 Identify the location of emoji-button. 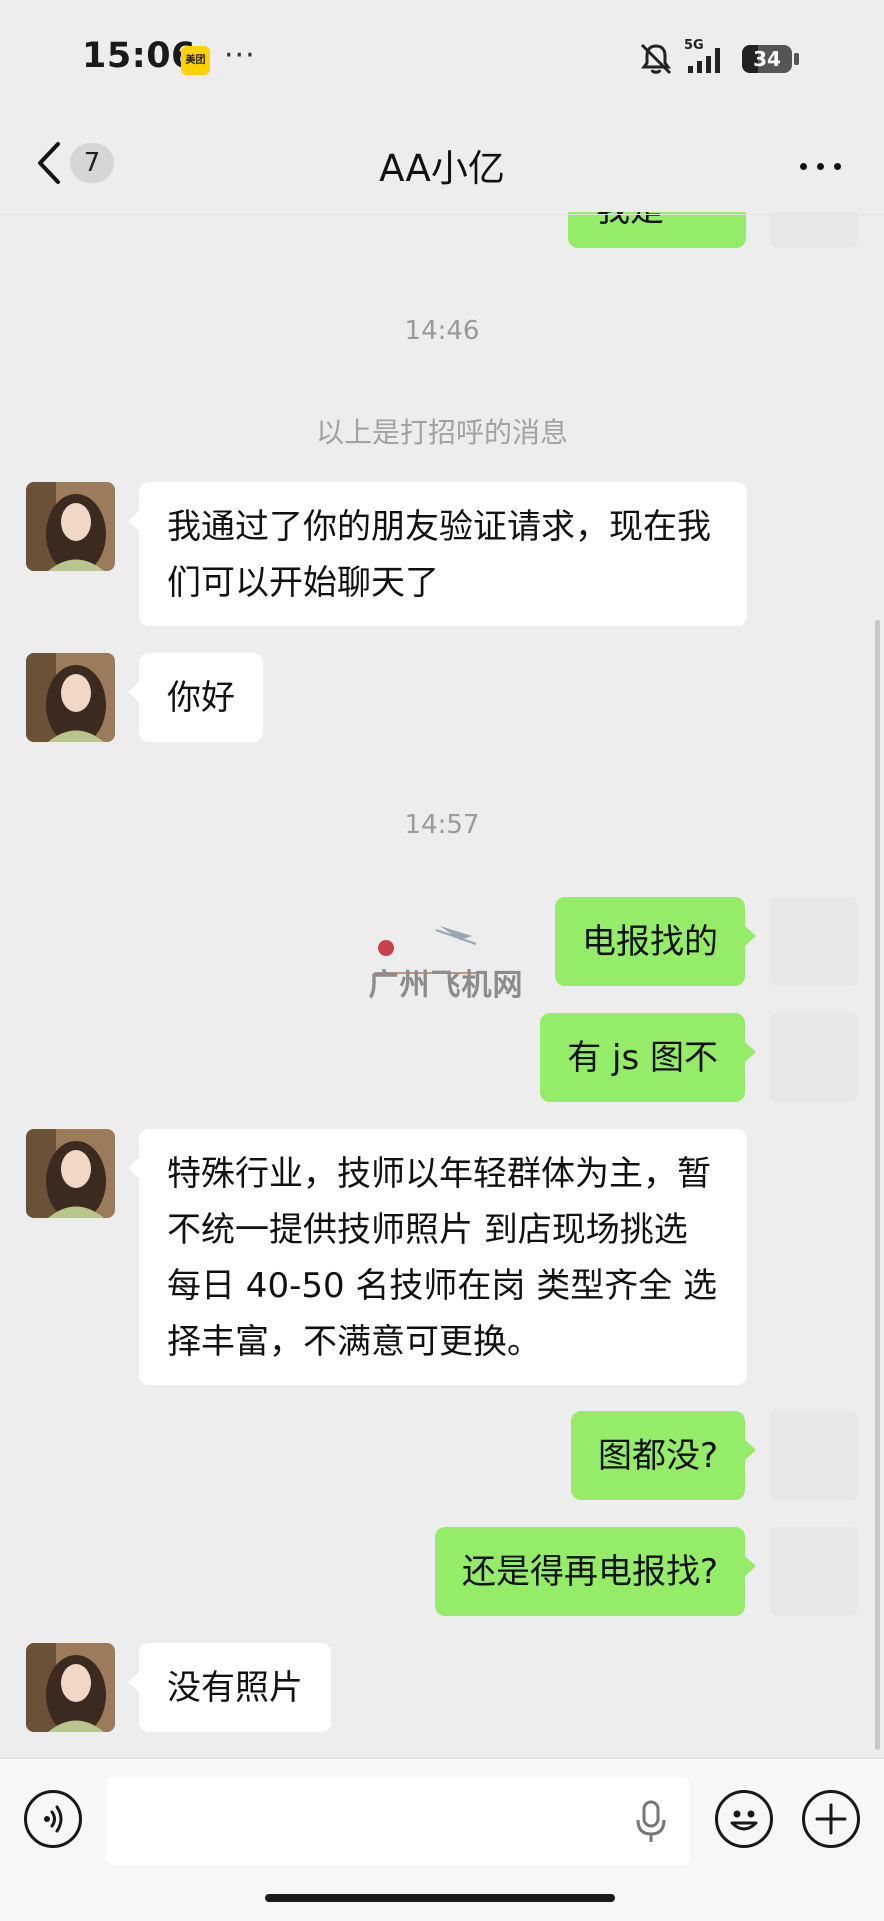
(744, 1819).